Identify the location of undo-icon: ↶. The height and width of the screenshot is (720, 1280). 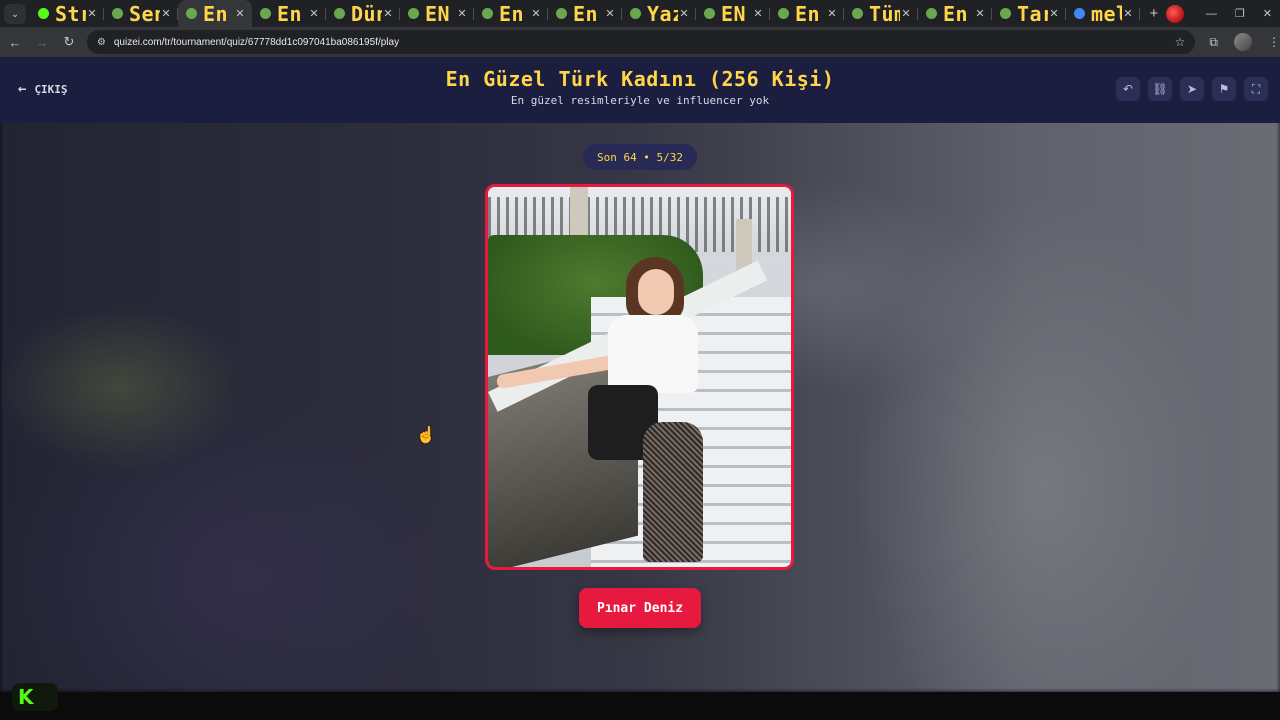
(1128, 89).